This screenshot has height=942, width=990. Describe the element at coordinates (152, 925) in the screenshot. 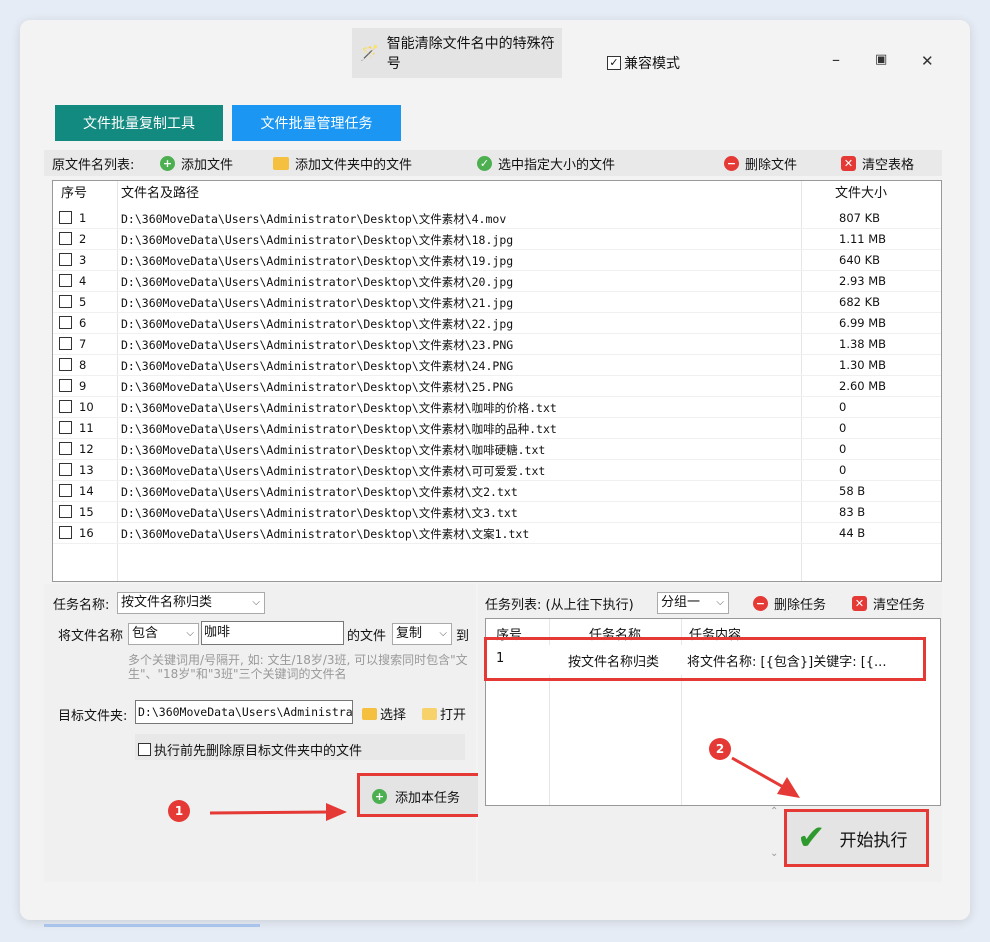

I see `scrollbar-hint` at that location.